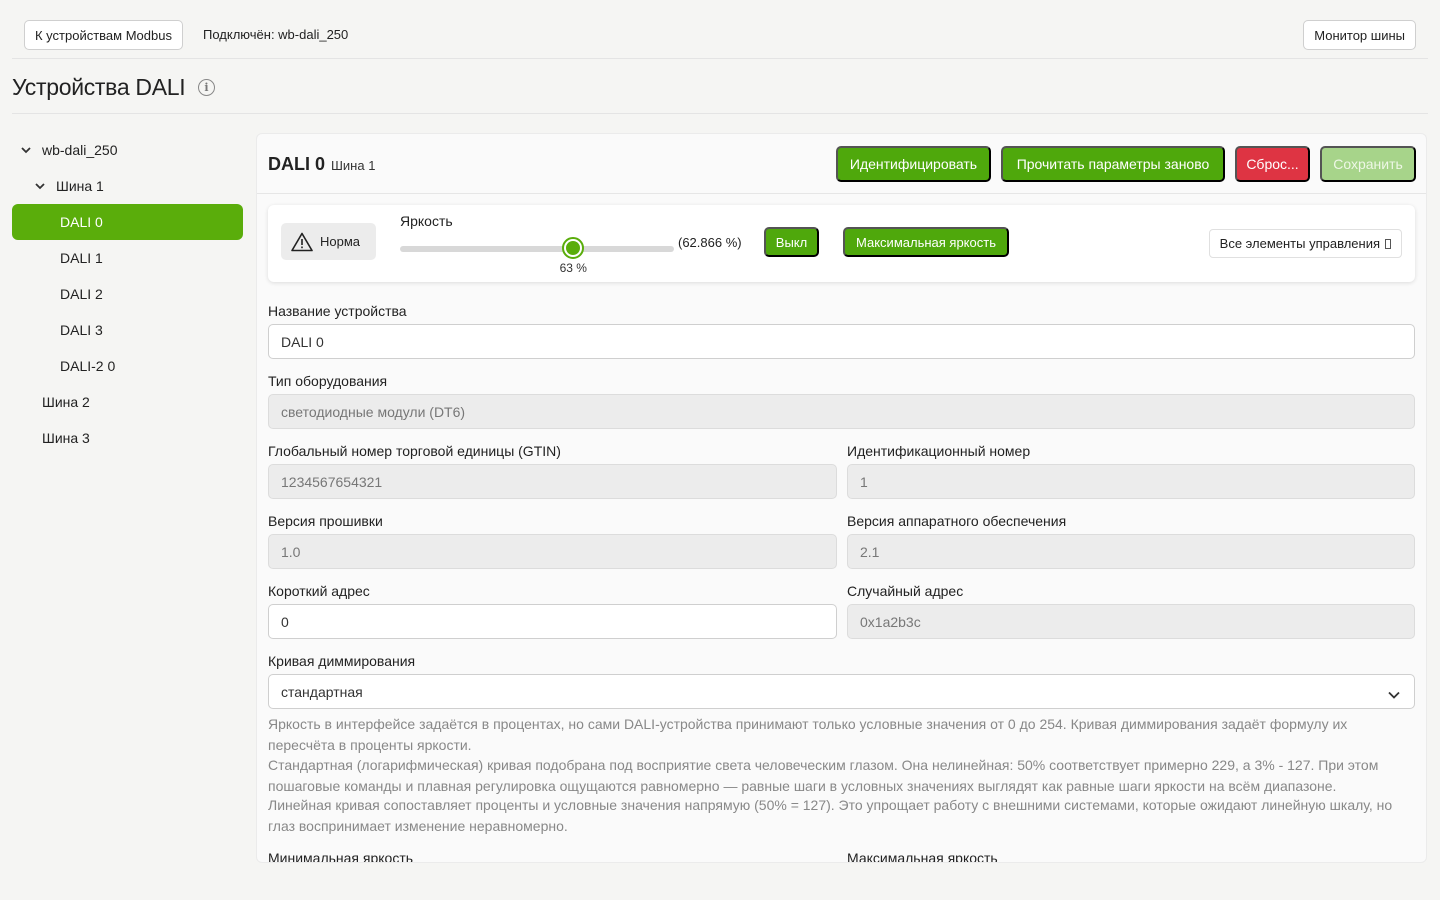 This screenshot has height=900, width=1440. What do you see at coordinates (1131, 551) in the screenshot?
I see `hardware-field: 2.1` at bounding box center [1131, 551].